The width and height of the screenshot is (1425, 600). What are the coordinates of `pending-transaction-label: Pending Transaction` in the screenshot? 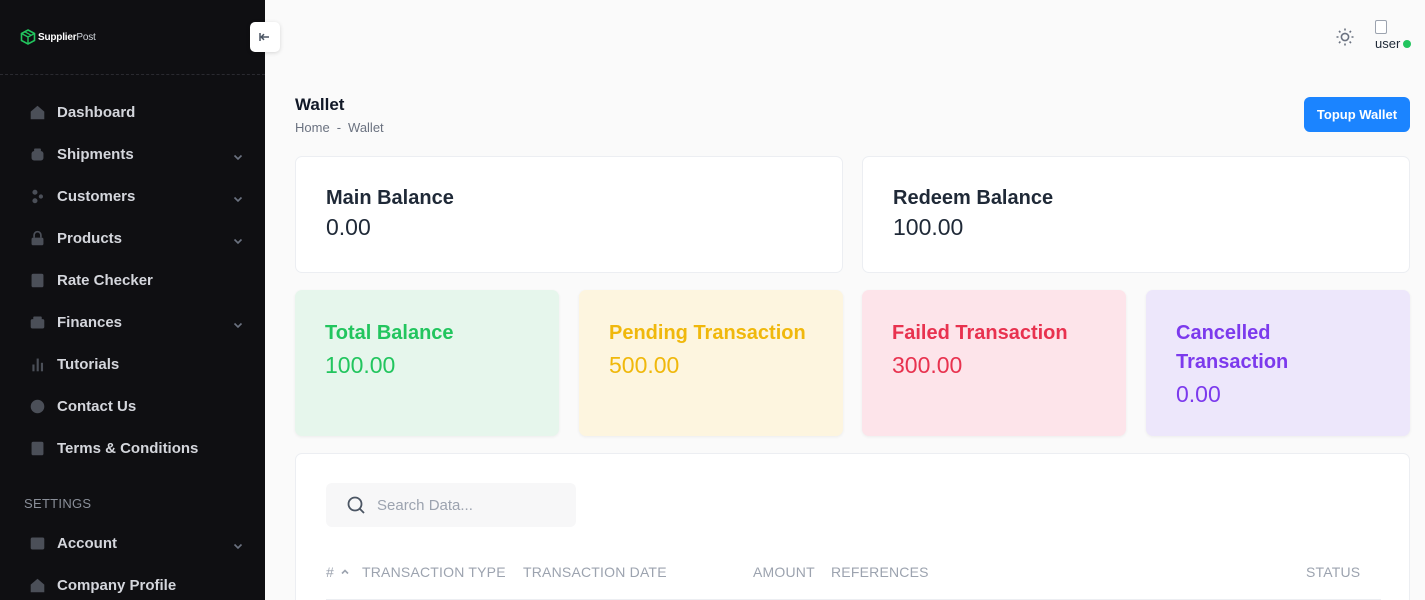 It's located at (707, 333).